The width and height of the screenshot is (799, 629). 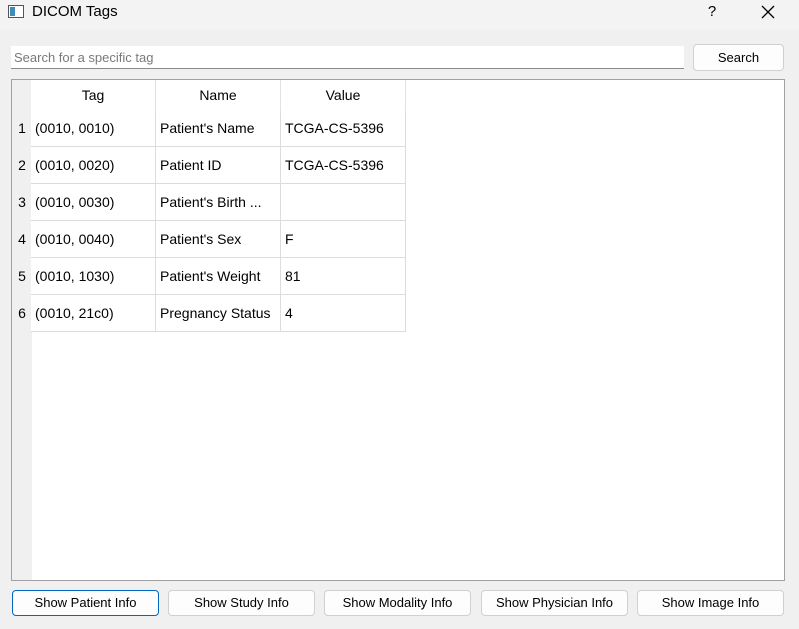 What do you see at coordinates (218, 313) in the screenshot?
I see `cell-name: Pregnancy Status` at bounding box center [218, 313].